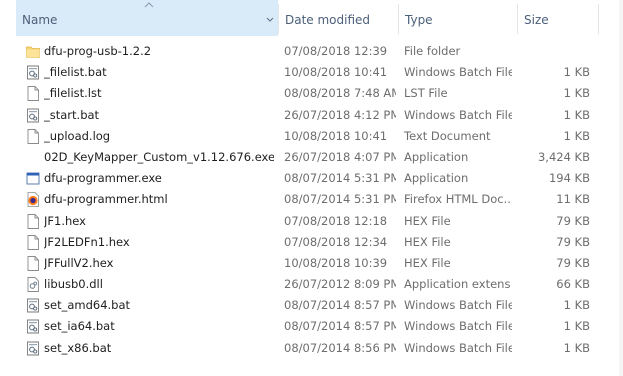 Image resolution: width=623 pixels, height=376 pixels. Describe the element at coordinates (558, 18) in the screenshot. I see `column-header-size: Size` at that location.